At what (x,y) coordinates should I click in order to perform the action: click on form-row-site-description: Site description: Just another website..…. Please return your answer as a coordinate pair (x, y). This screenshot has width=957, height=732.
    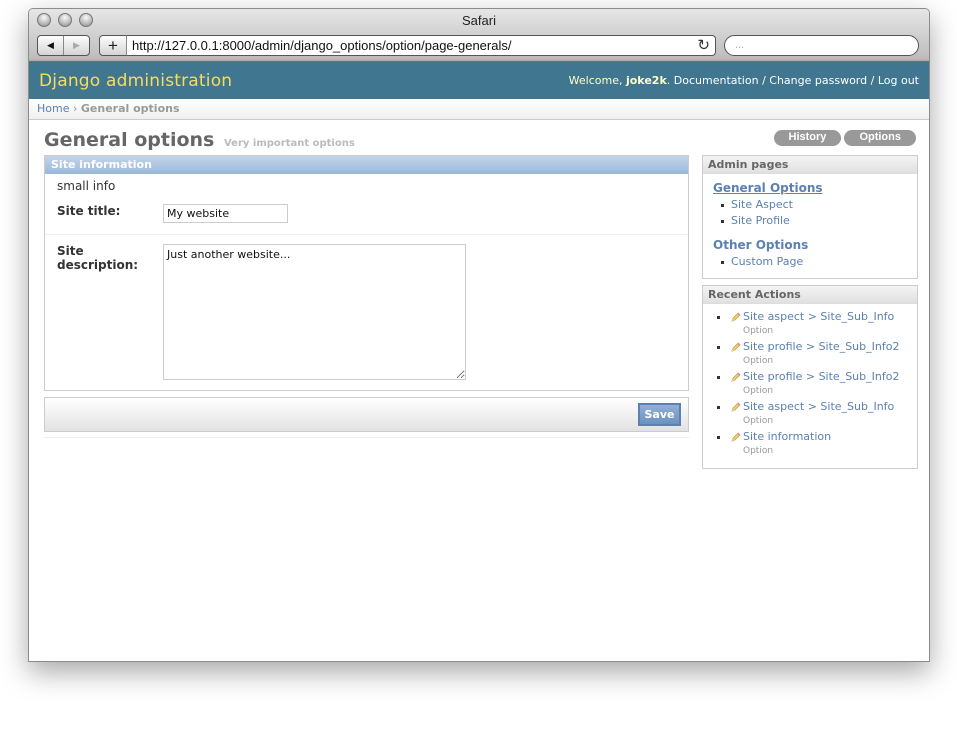
    Looking at the image, I should click on (366, 312).